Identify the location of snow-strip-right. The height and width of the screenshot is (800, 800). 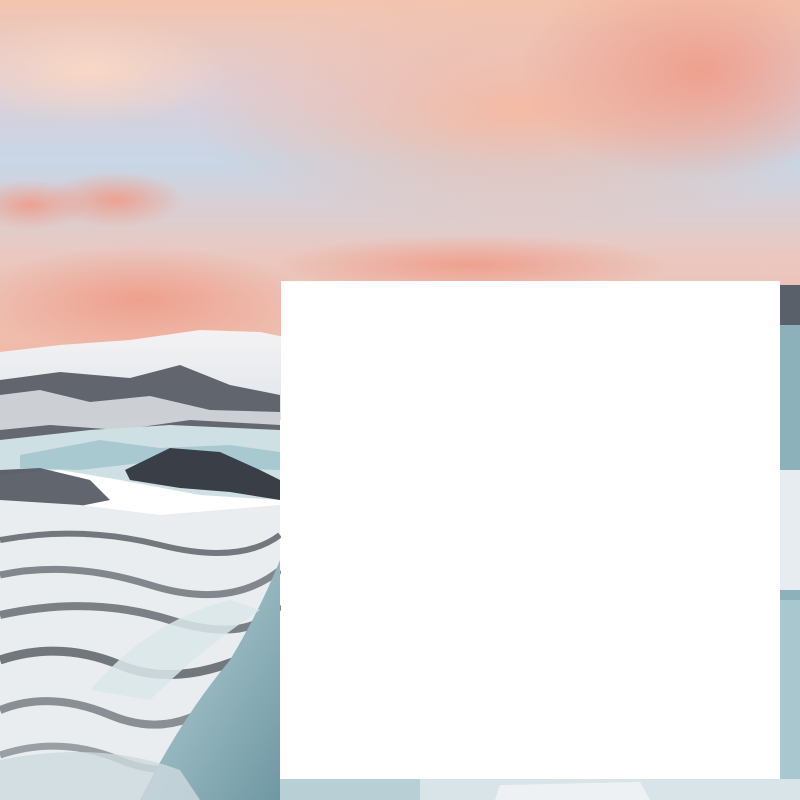
(790, 530).